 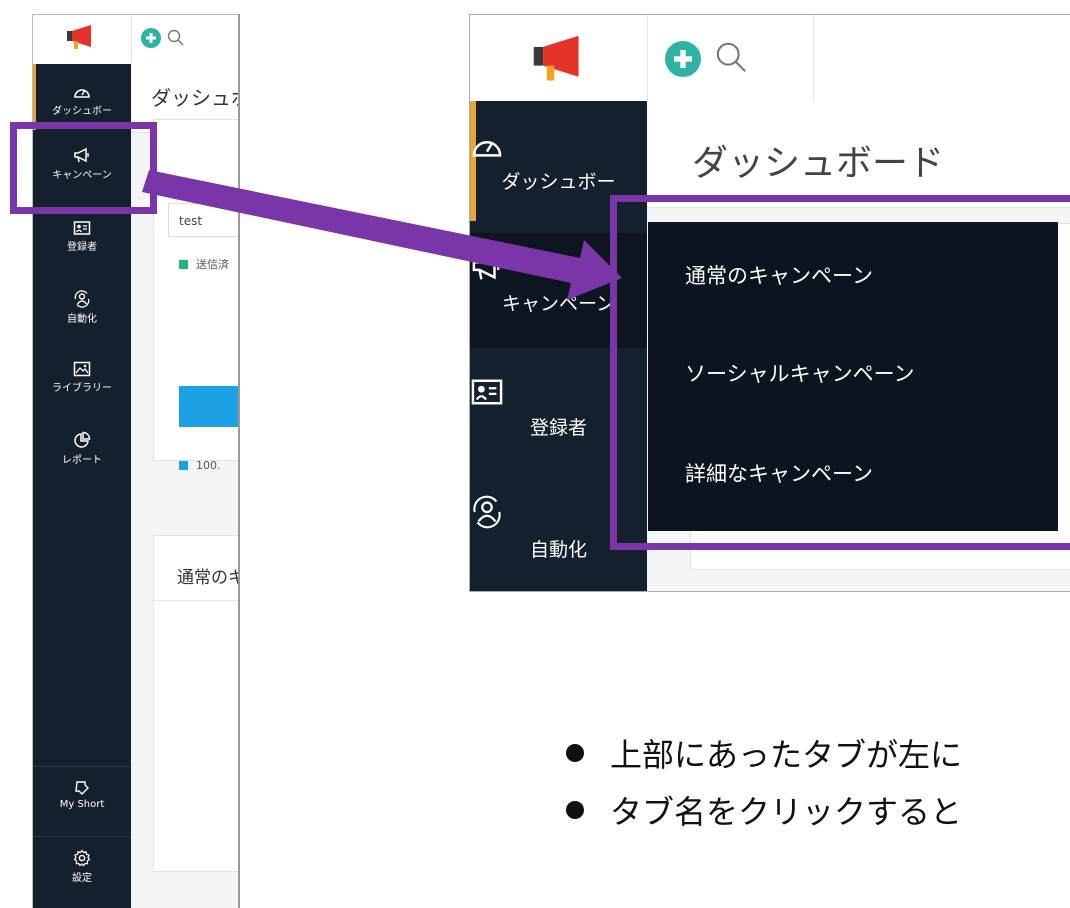 I want to click on bullet-text: タブ名をクリックすると, so click(x=786, y=812).